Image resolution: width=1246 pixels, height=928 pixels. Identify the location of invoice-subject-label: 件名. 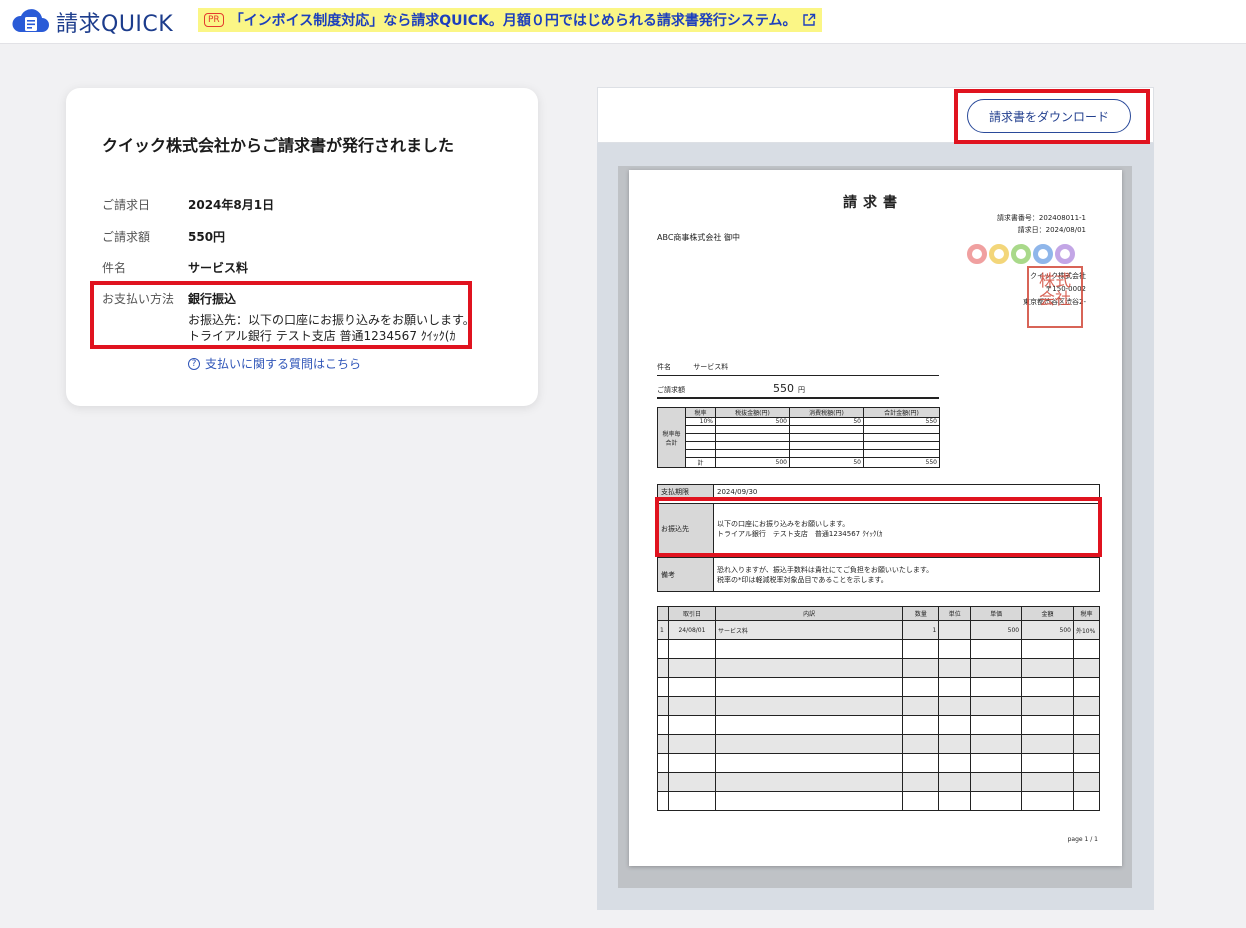
(664, 367).